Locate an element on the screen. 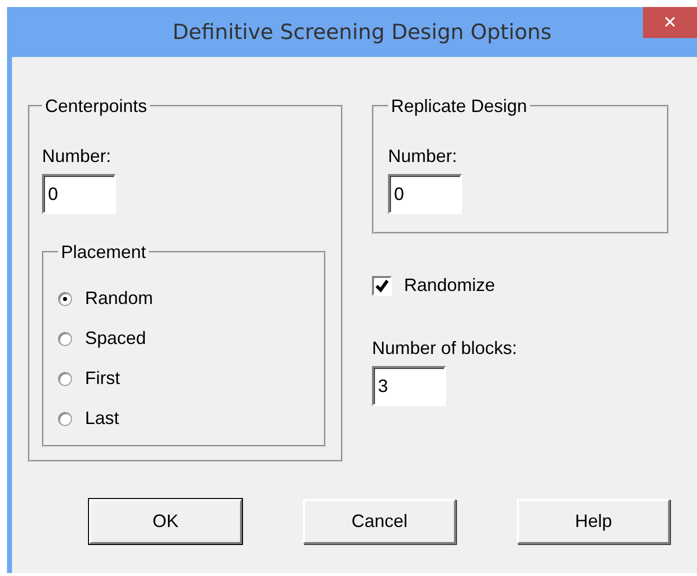 The height and width of the screenshot is (576, 697). dialog-button: Cancel is located at coordinates (379, 521).